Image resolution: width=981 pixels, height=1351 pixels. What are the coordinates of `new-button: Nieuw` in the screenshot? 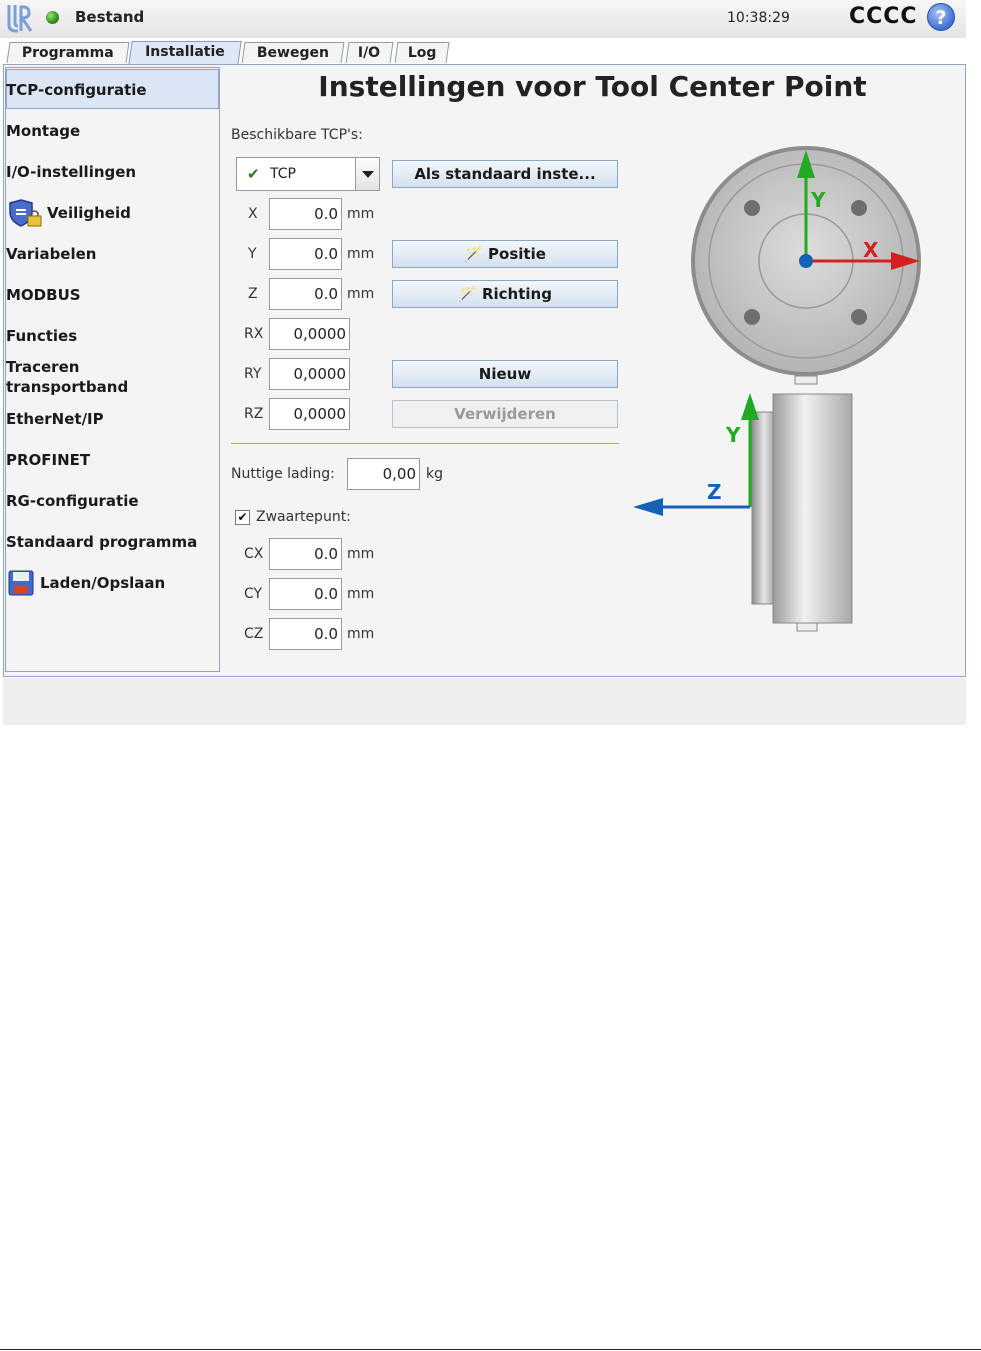 It's located at (505, 374).